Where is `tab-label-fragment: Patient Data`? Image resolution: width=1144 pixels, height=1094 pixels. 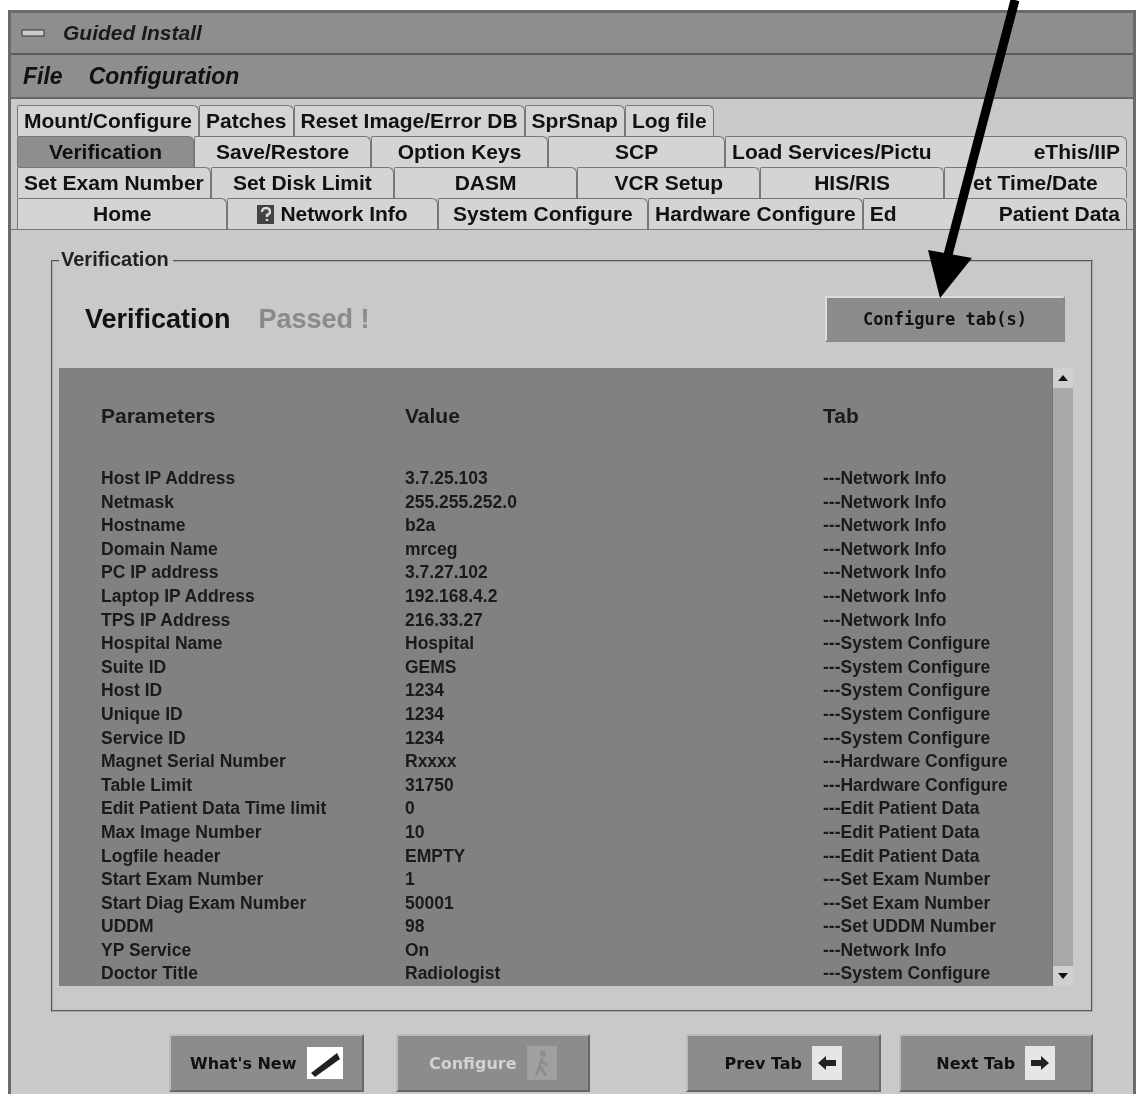
tab-label-fragment: Patient Data is located at coordinates (1059, 214).